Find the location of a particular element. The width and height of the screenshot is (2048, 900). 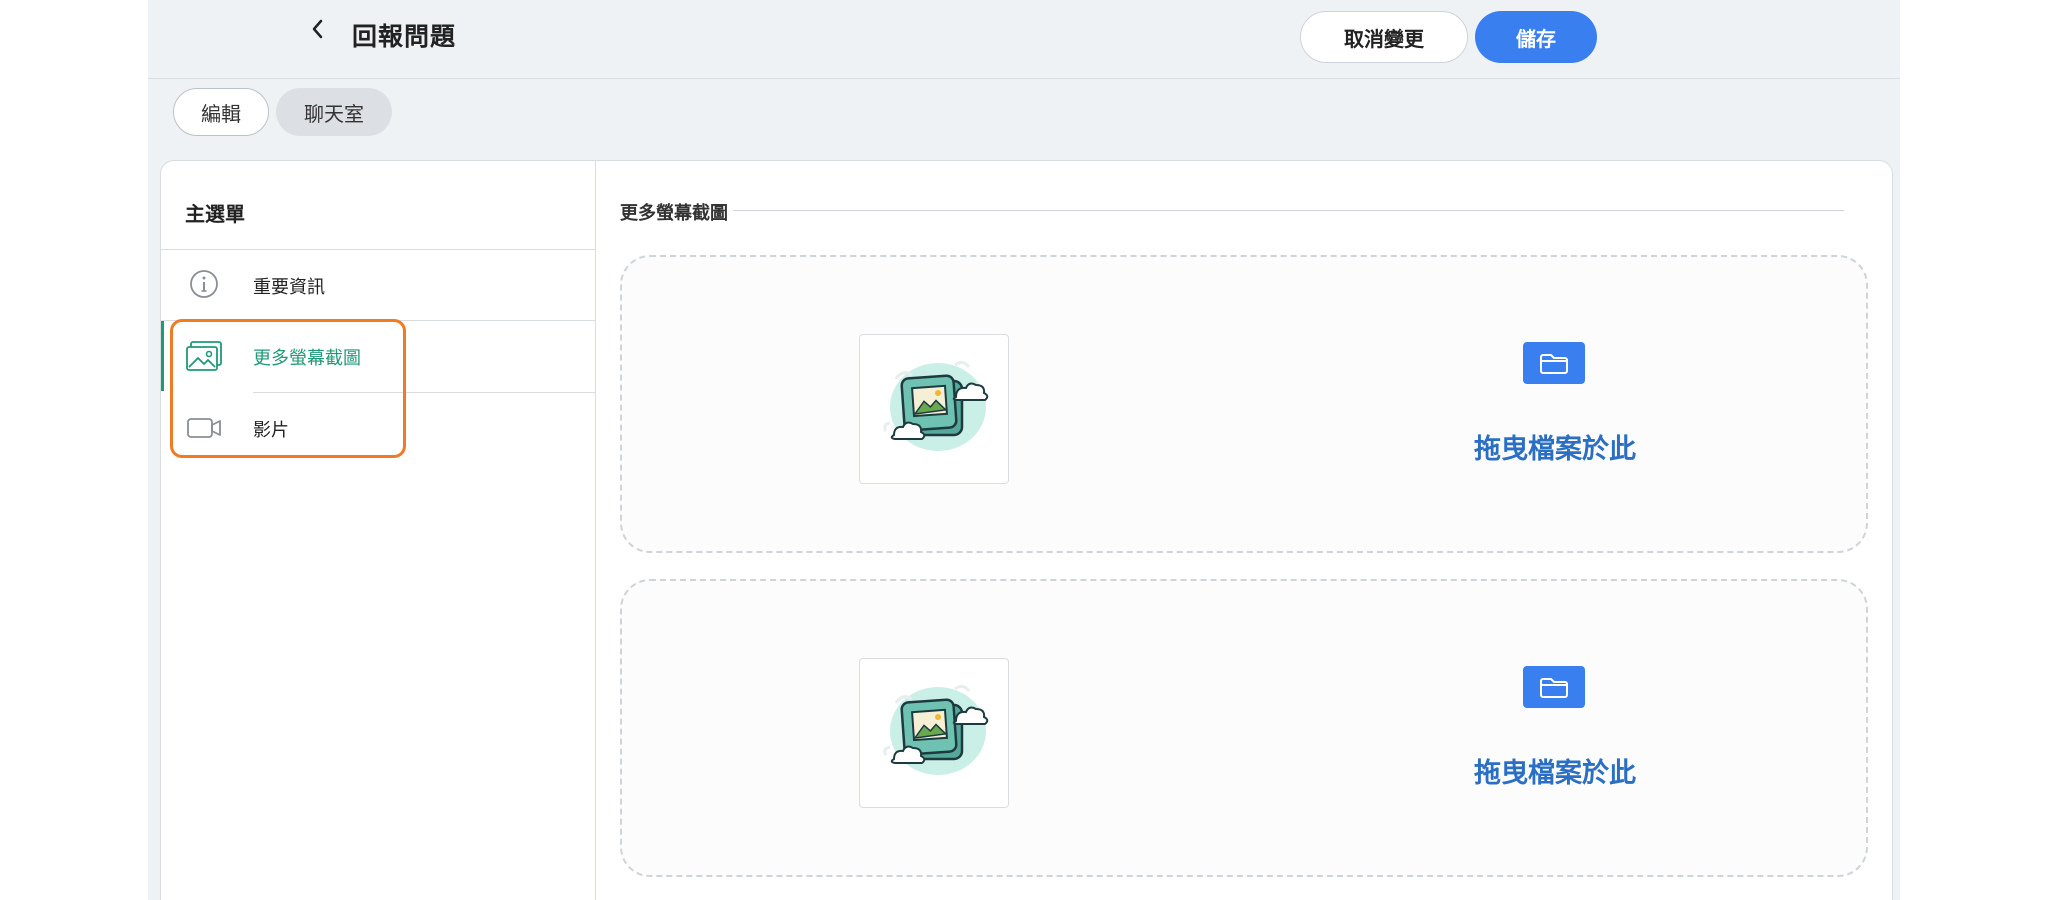

tab-chat: 聊天室 is located at coordinates (334, 112).